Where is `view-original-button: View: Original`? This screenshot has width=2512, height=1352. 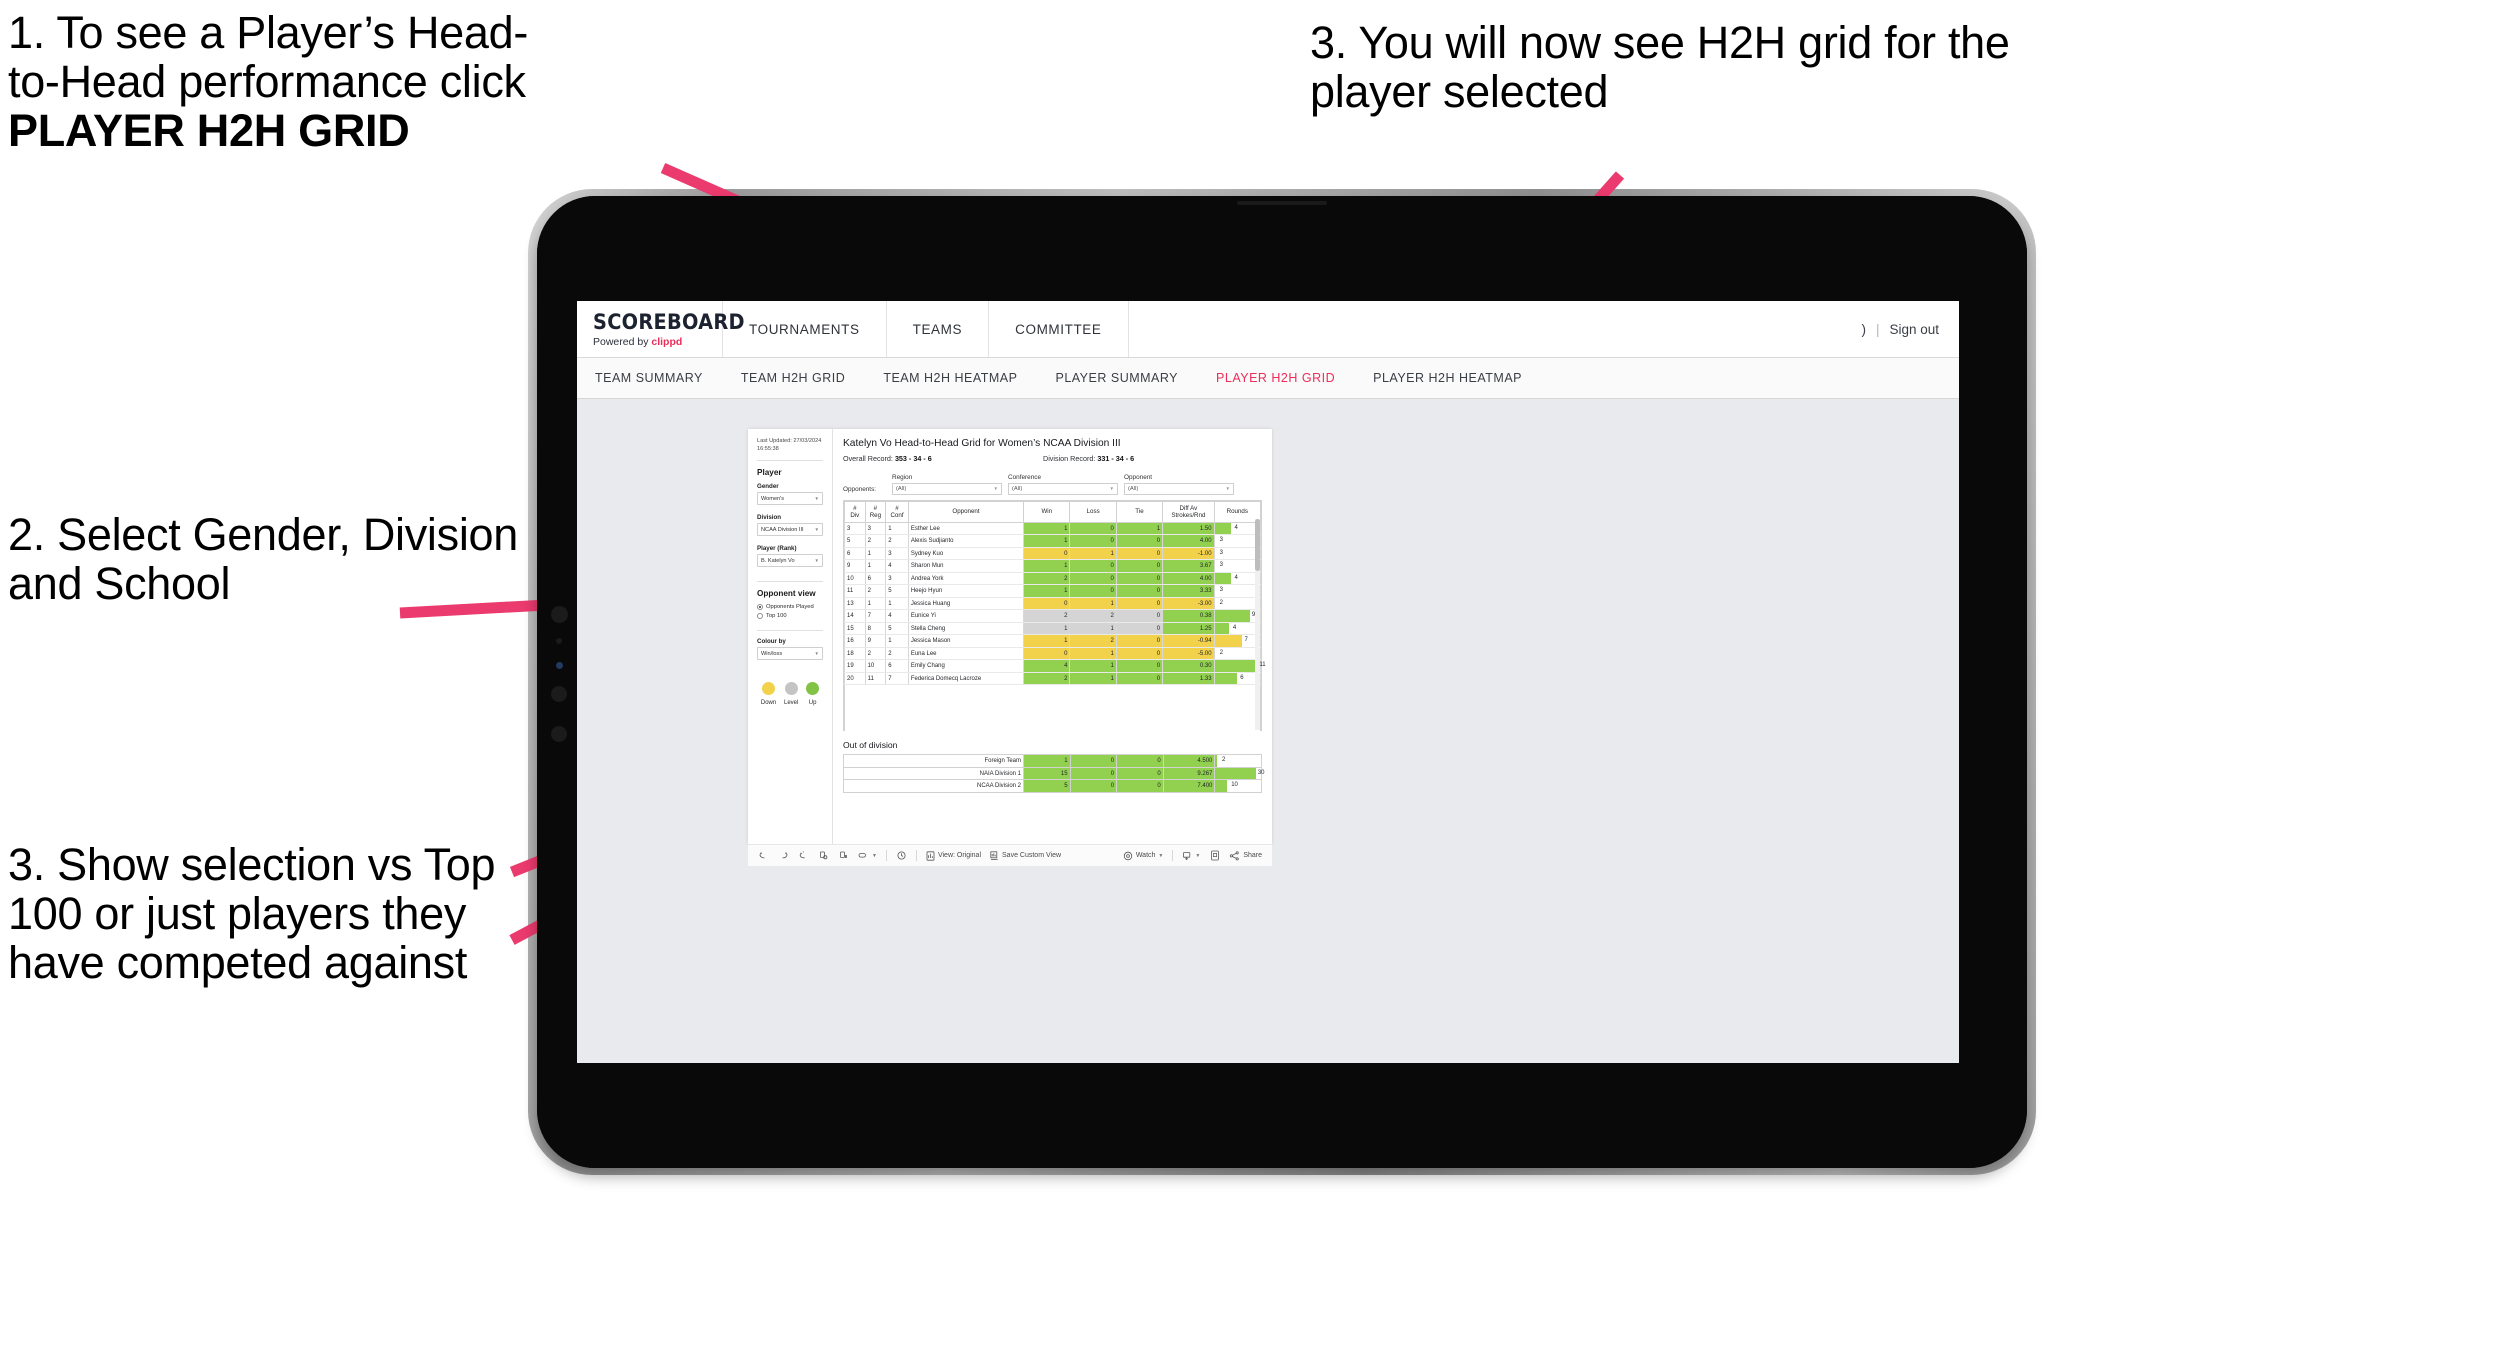 view-original-button: View: Original is located at coordinates (953, 855).